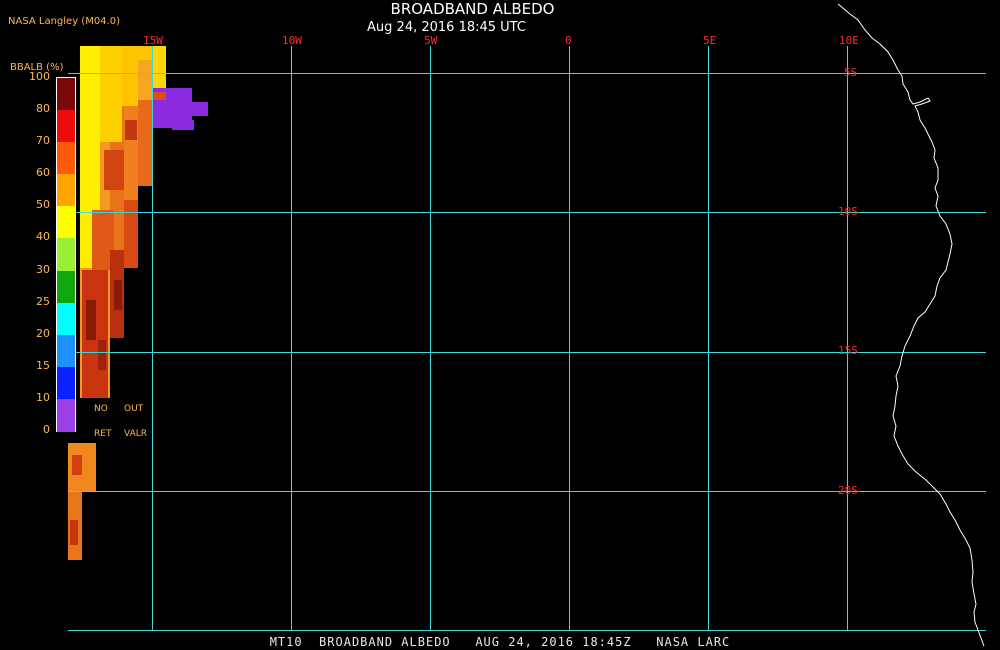 This screenshot has width=1000, height=650. Describe the element at coordinates (39, 76) in the screenshot. I see `legend-tick-label: 100` at that location.